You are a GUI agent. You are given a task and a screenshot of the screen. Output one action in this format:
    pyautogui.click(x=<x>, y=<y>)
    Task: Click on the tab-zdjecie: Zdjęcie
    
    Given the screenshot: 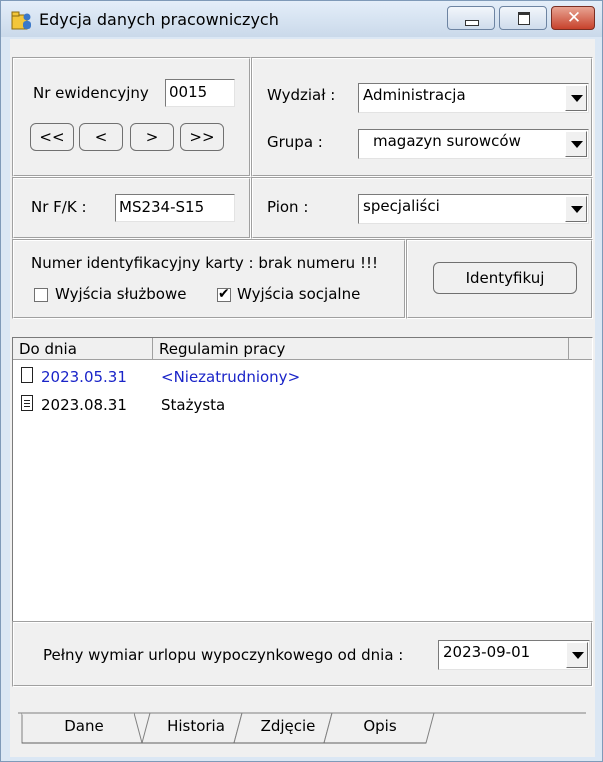 What is the action you would take?
    pyautogui.click(x=288, y=727)
    